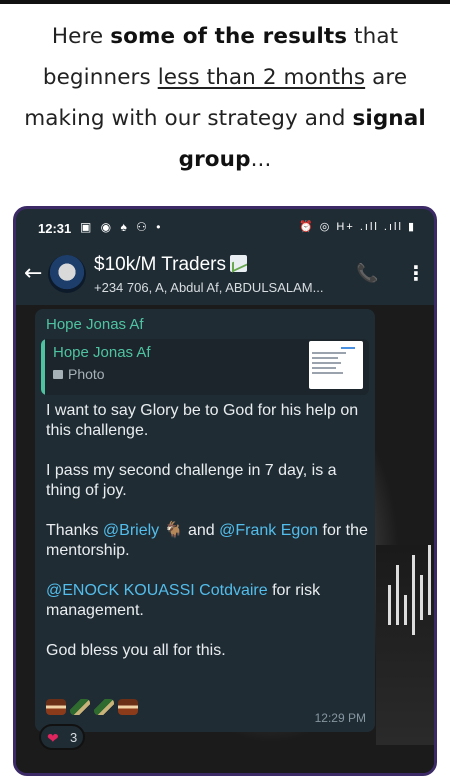 The height and width of the screenshot is (776, 450). What do you see at coordinates (229, 36) in the screenshot?
I see `headline-bold: some of the results` at bounding box center [229, 36].